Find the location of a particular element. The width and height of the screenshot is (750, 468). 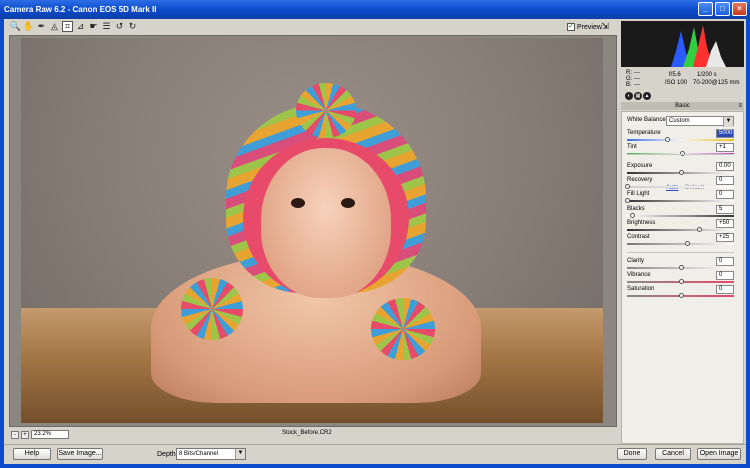

aperture-value: f/5.6 is located at coordinates (675, 75).